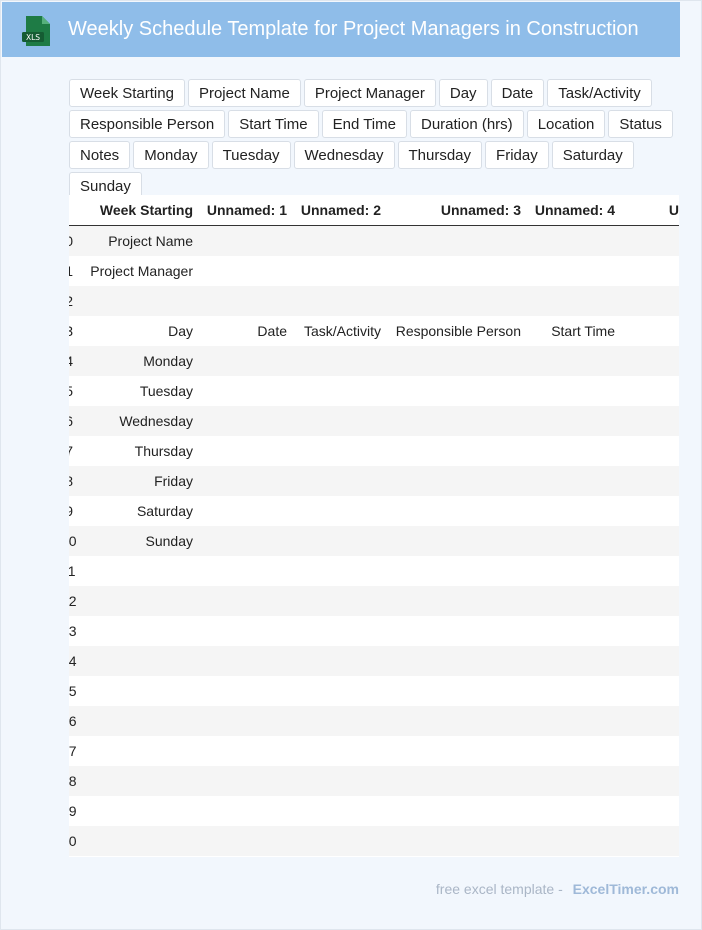 This screenshot has width=702, height=930. I want to click on table-row: 6 Wednesday, so click(374, 421).